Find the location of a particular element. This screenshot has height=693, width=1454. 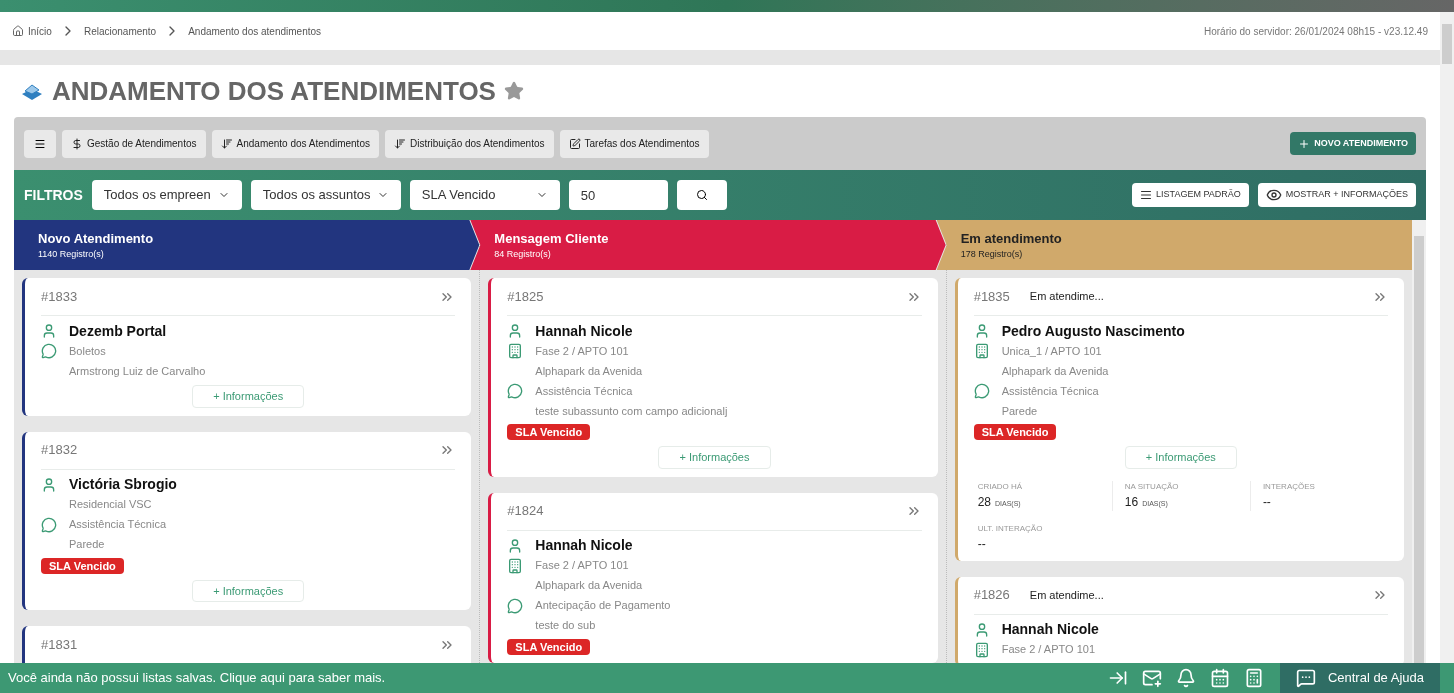

filter-select: SLA Vencido is located at coordinates (484, 195).